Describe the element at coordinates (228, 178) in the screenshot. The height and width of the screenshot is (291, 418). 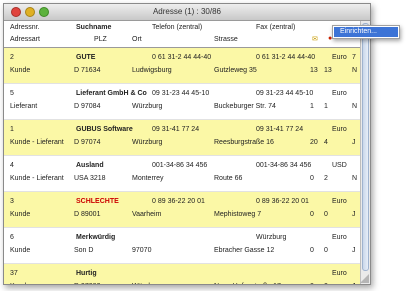
I see `cell-street: Route 66` at that location.